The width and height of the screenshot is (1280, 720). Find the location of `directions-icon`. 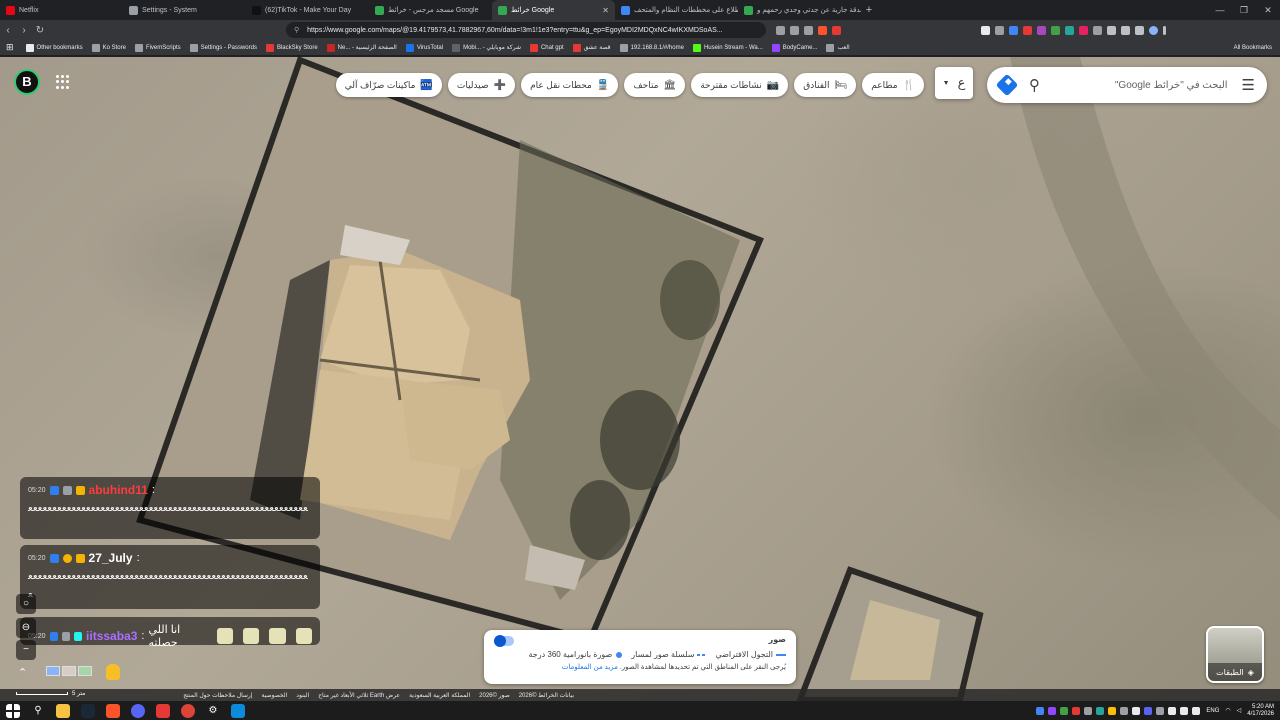

directions-icon is located at coordinates (1007, 85).